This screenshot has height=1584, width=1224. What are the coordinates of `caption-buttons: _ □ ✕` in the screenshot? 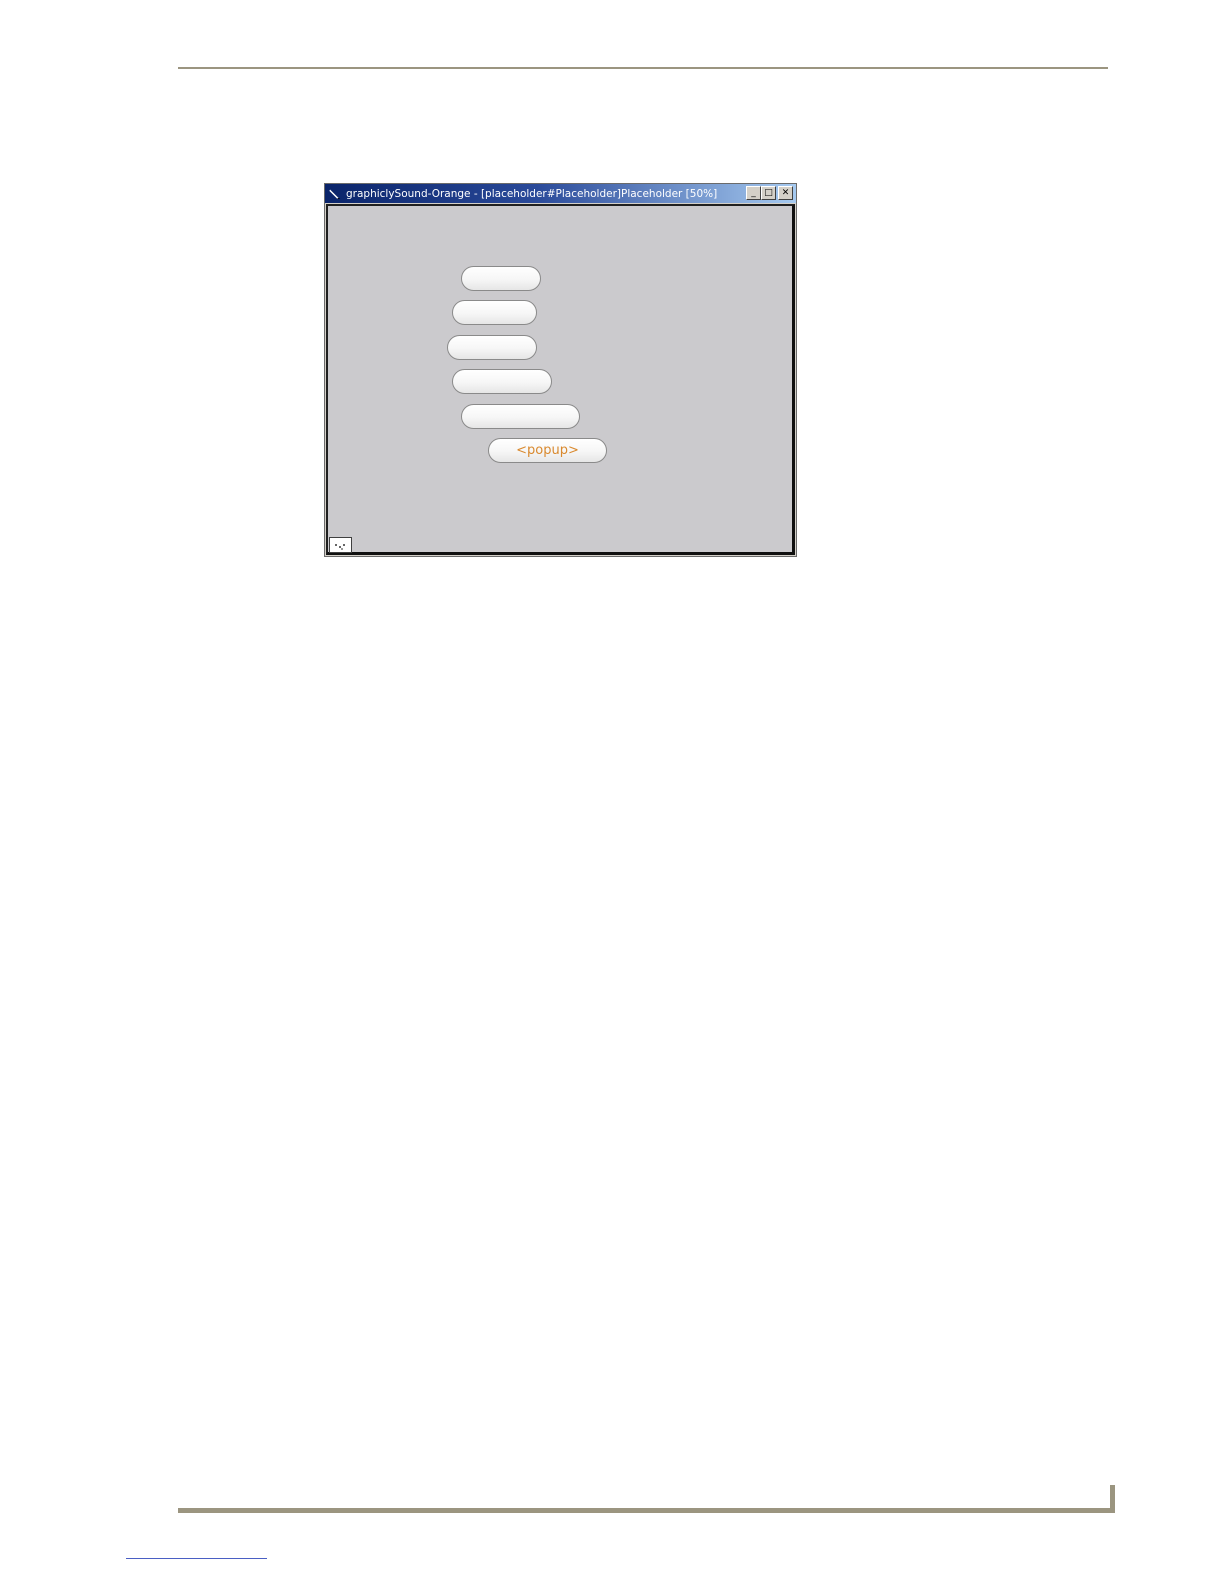 It's located at (769, 193).